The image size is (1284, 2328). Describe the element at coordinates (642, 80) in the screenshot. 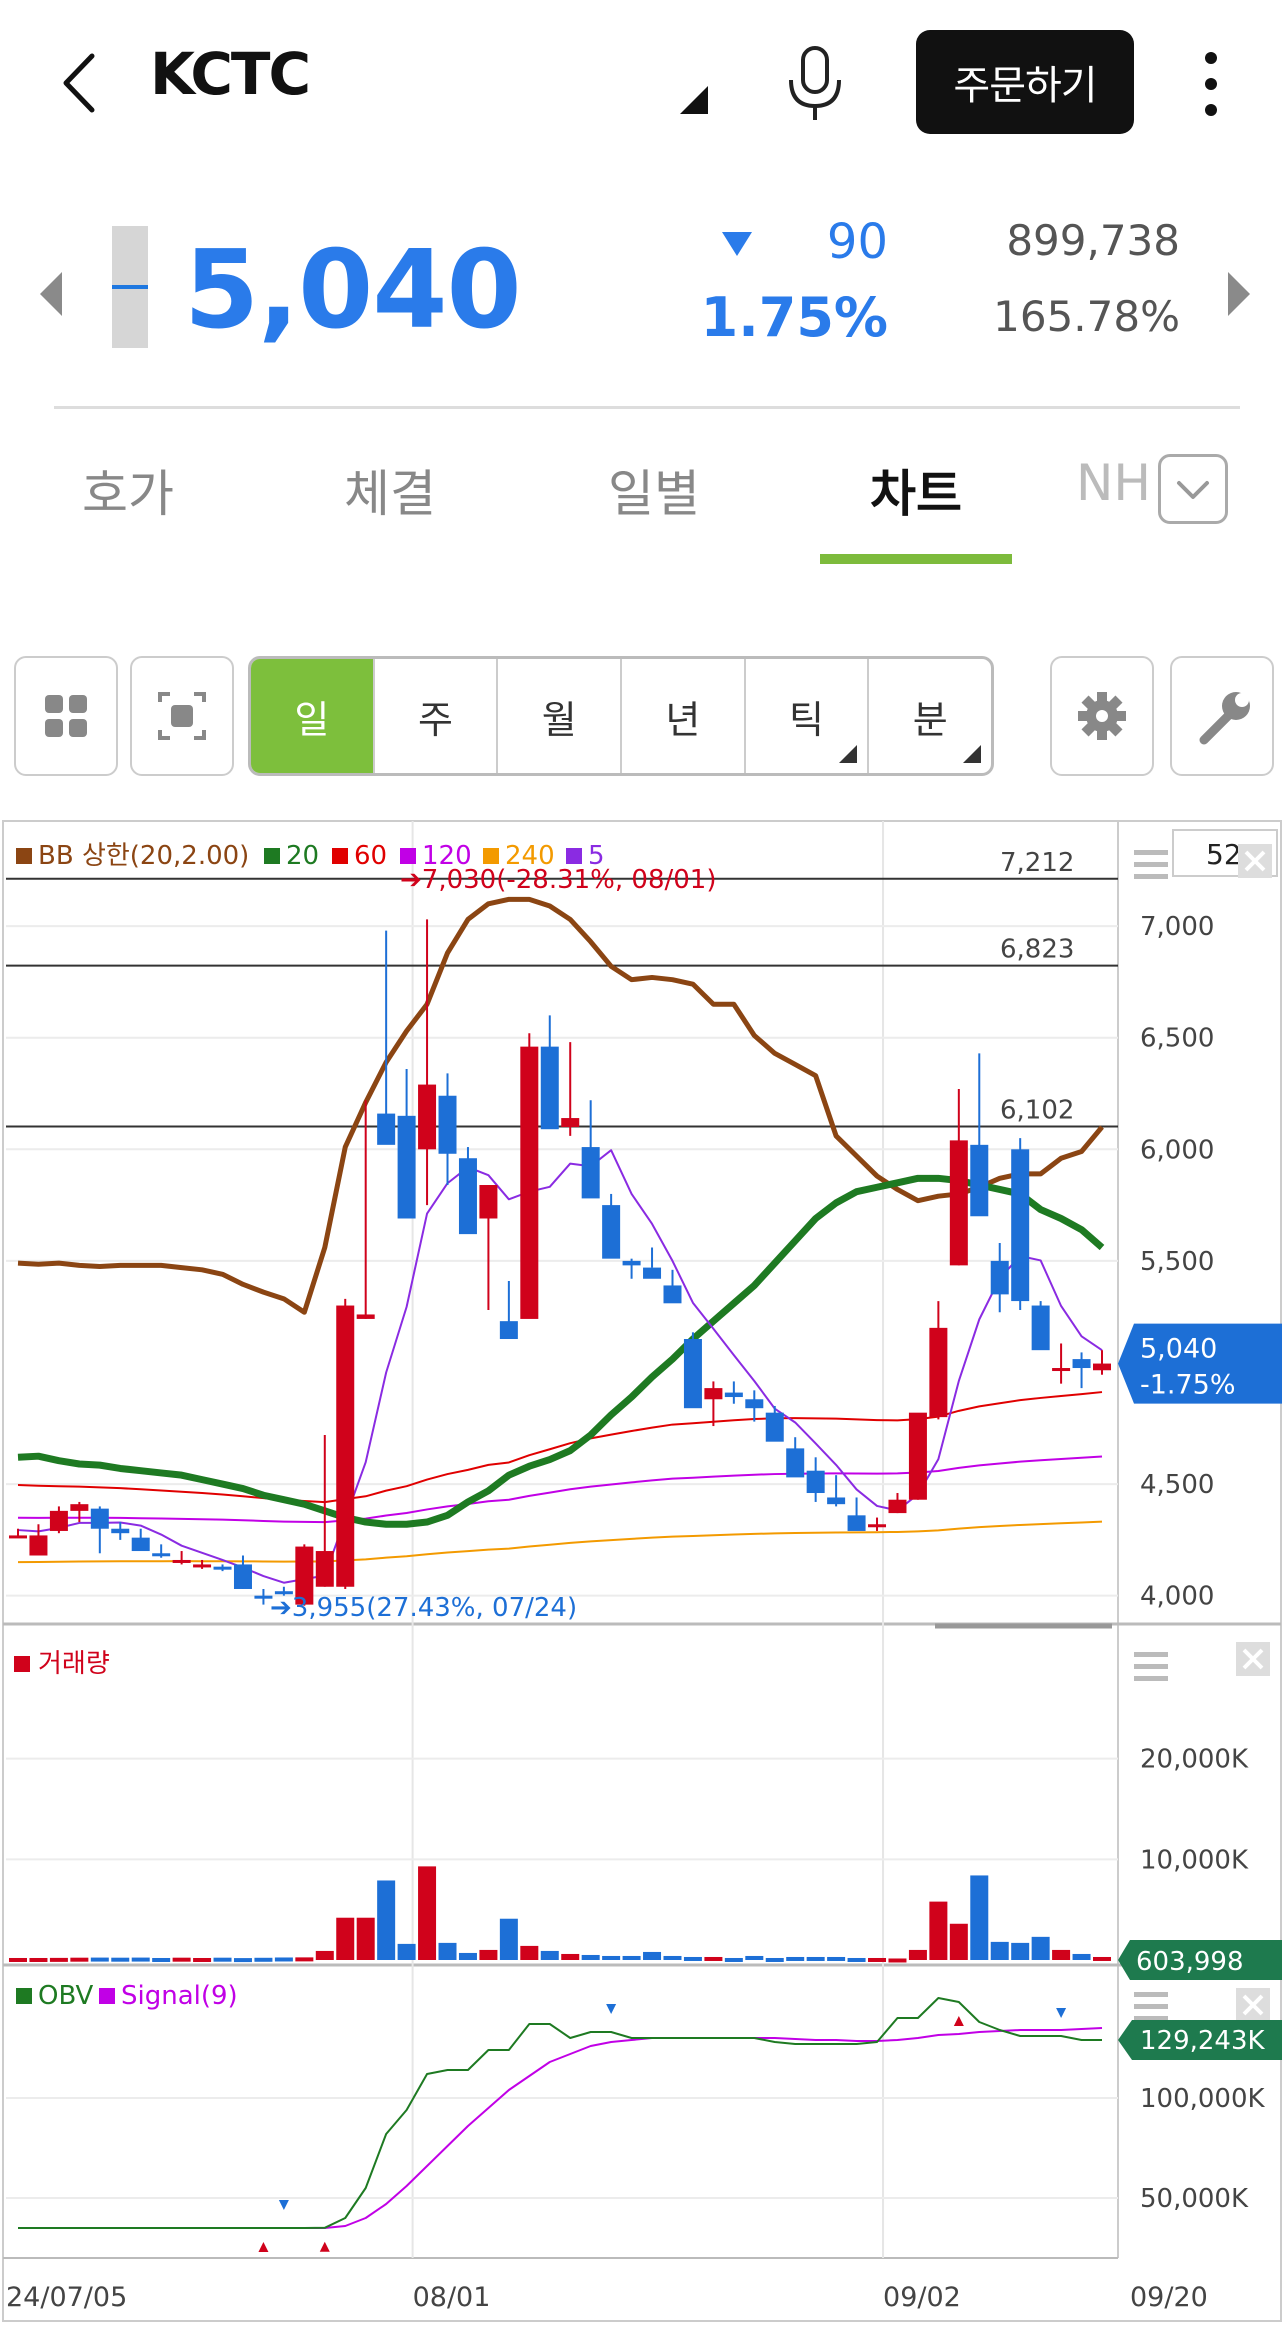

I see `app-header: KCTC 주문하기` at that location.